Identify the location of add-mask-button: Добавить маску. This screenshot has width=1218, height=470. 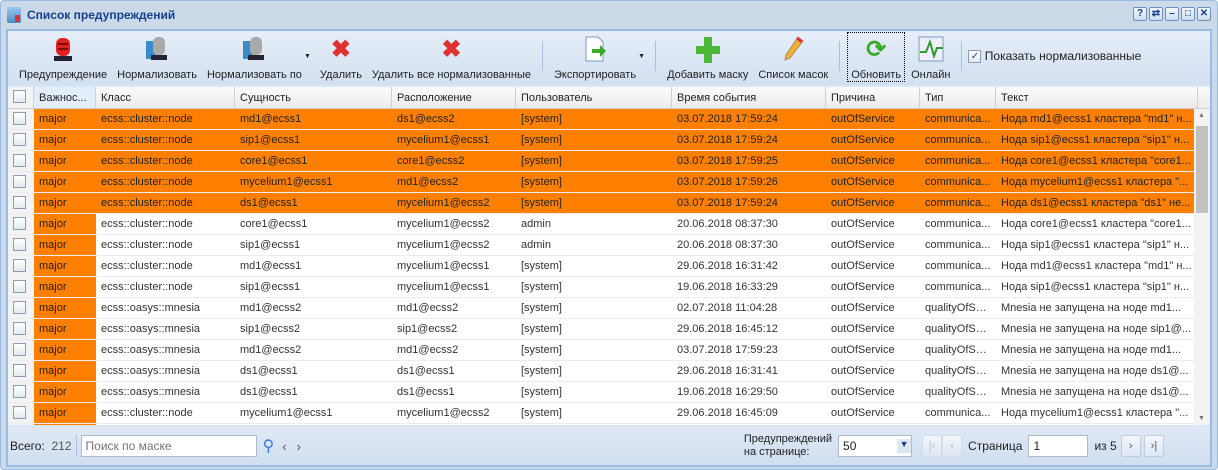
(707, 57).